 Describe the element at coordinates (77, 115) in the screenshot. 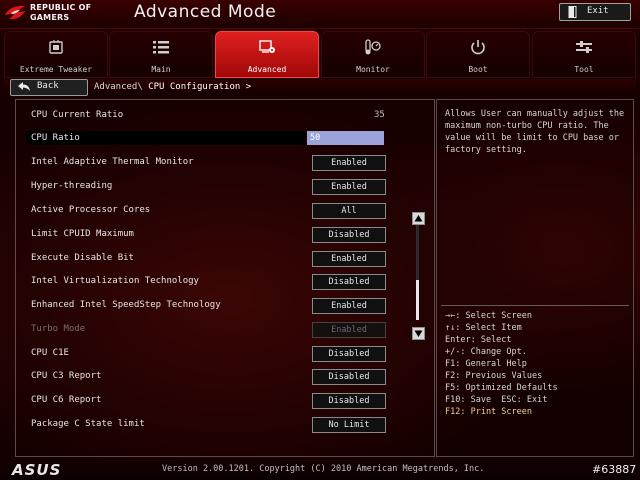

I see `setting-label: CPU Current Ratio` at that location.